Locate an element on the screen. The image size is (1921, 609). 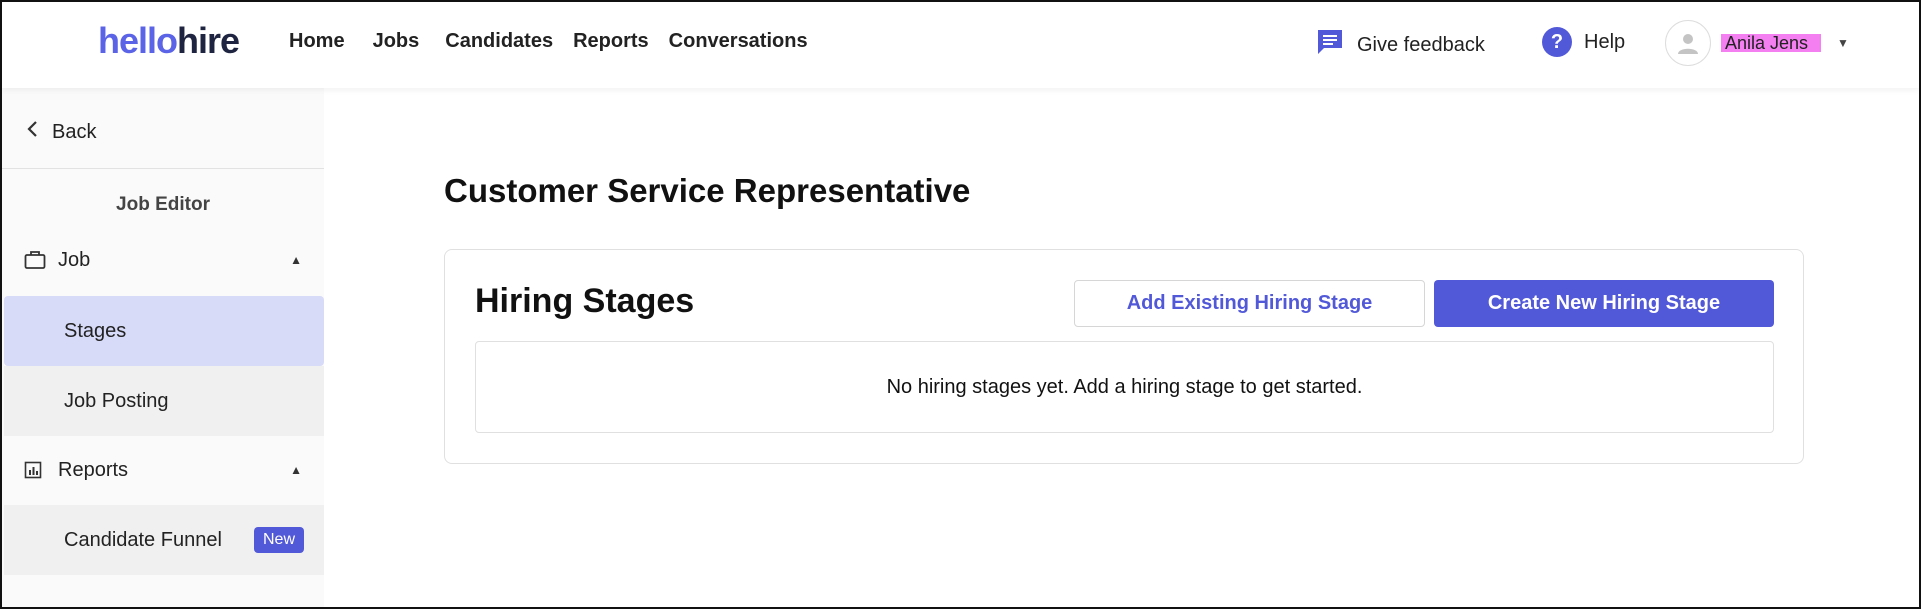
new-badge: New is located at coordinates (278, 540).